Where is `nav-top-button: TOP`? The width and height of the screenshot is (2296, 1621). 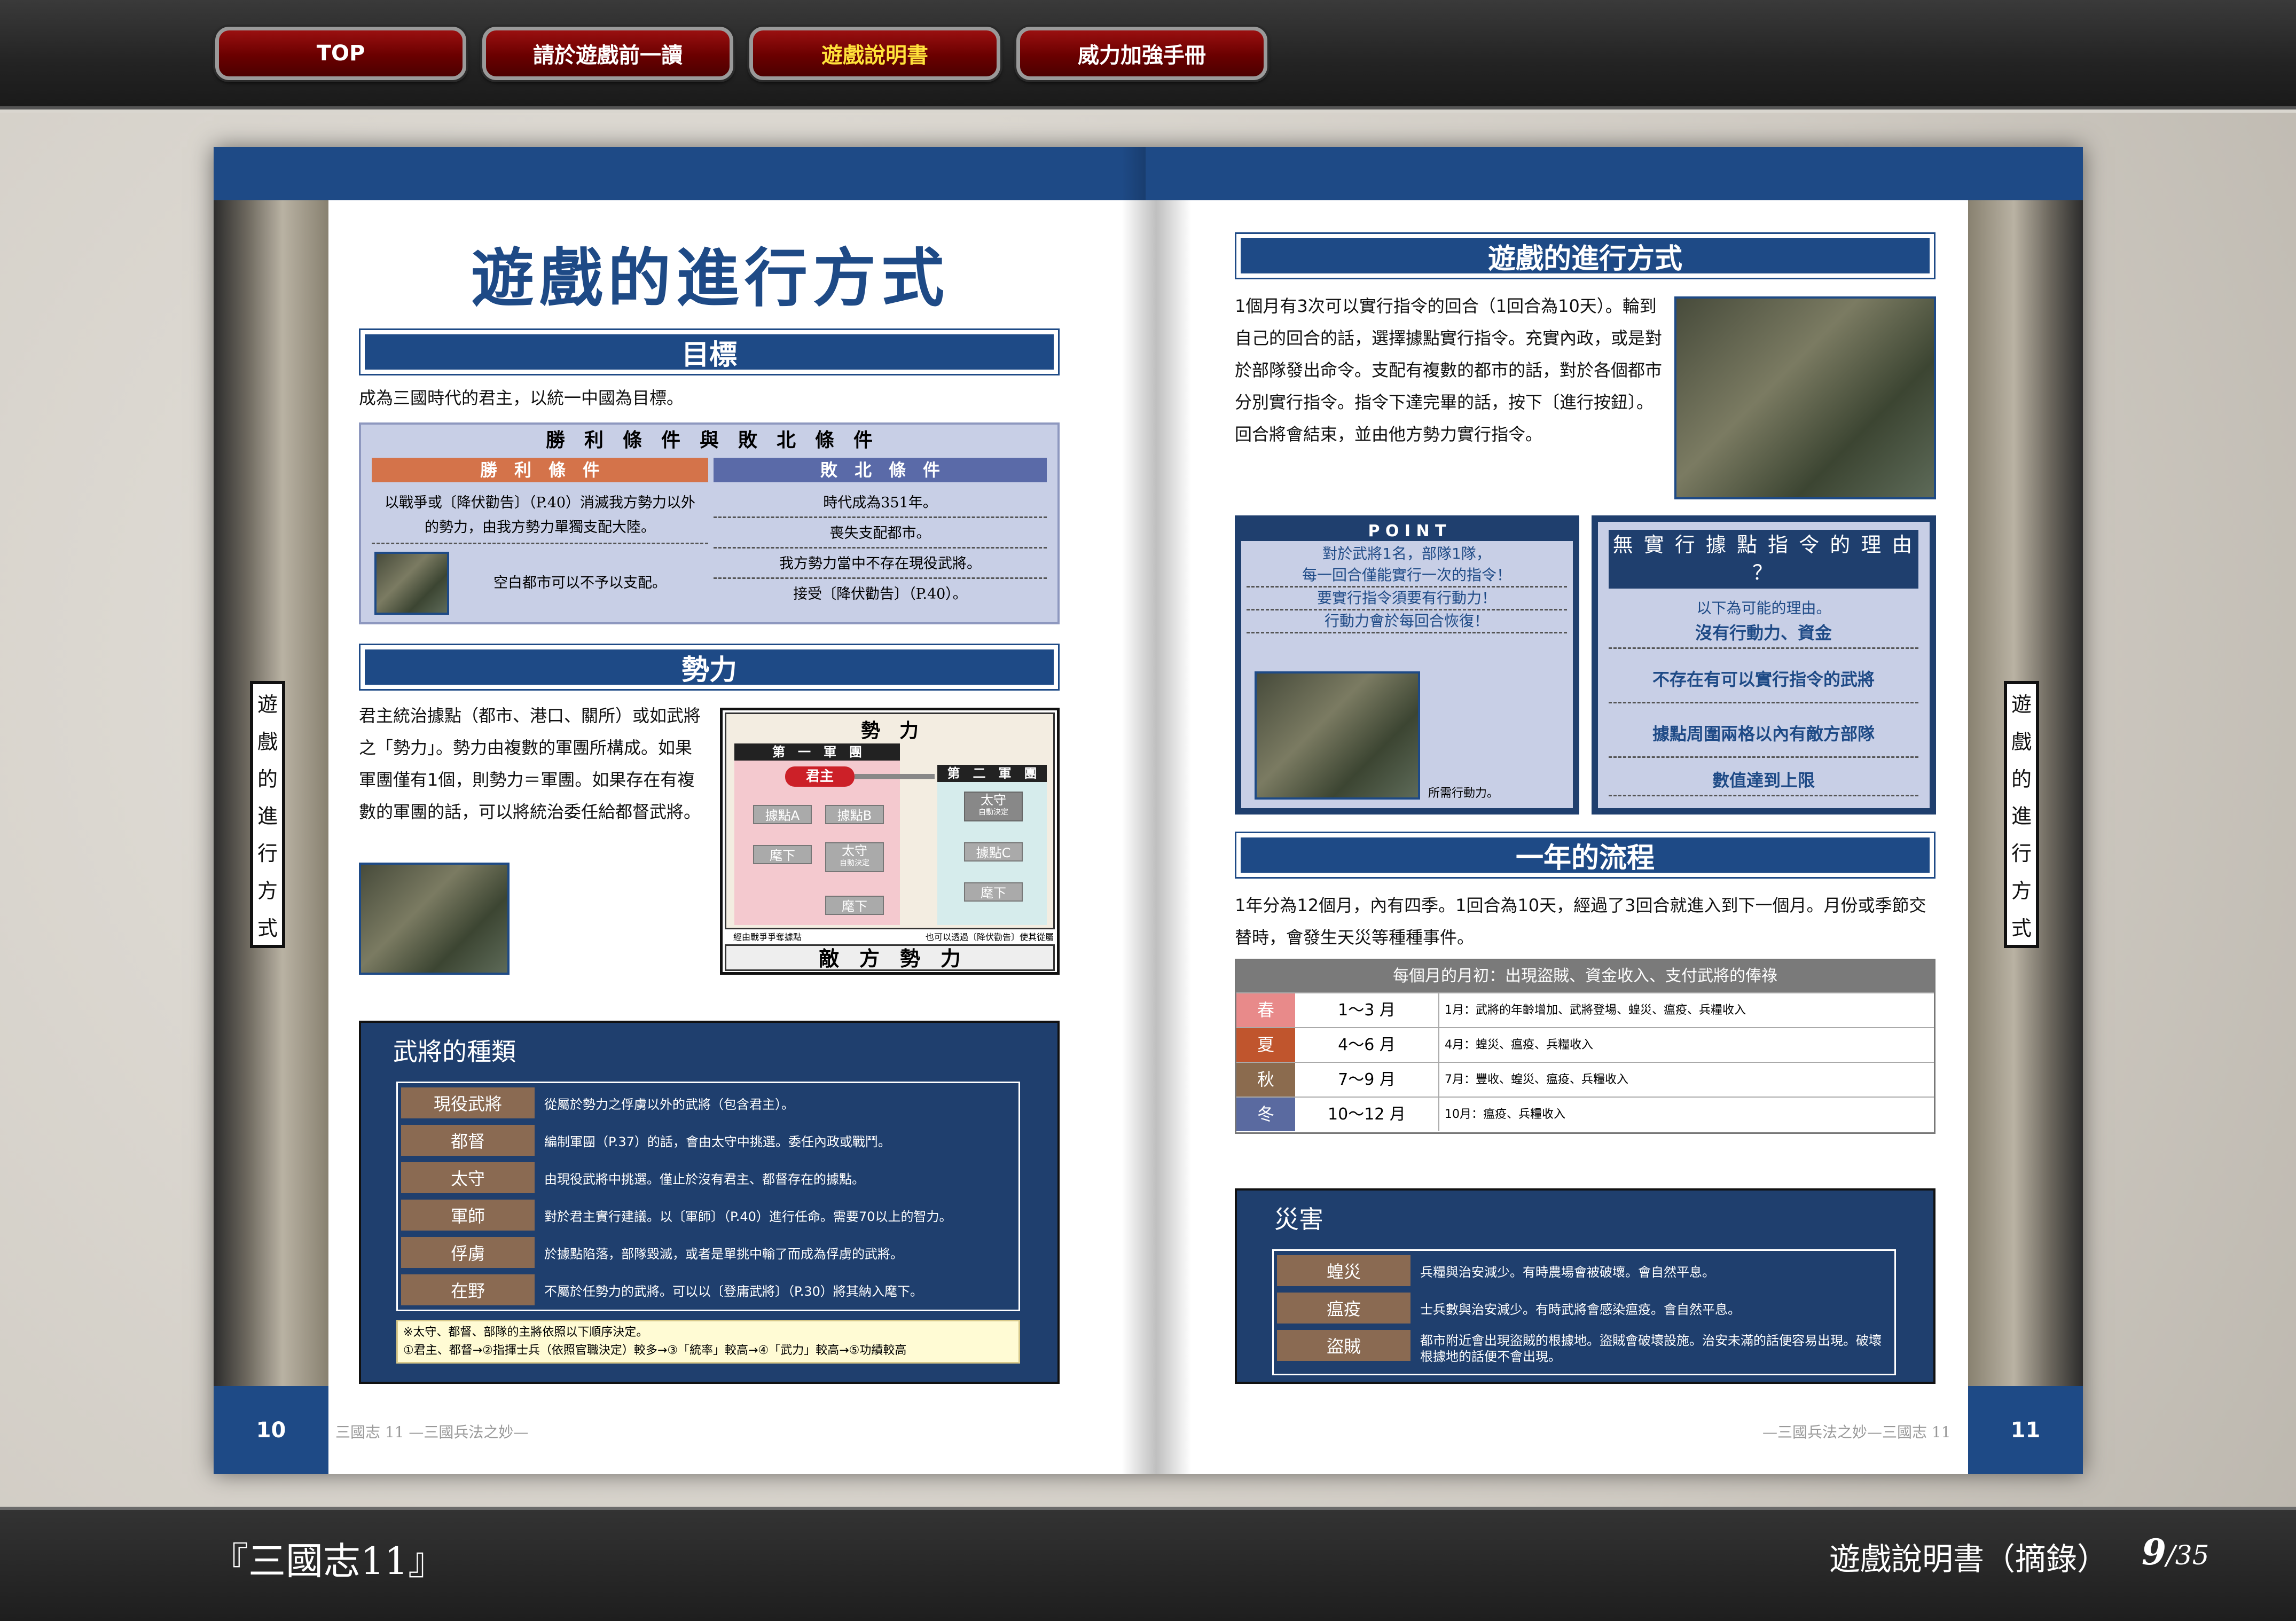 nav-top-button: TOP is located at coordinates (341, 53).